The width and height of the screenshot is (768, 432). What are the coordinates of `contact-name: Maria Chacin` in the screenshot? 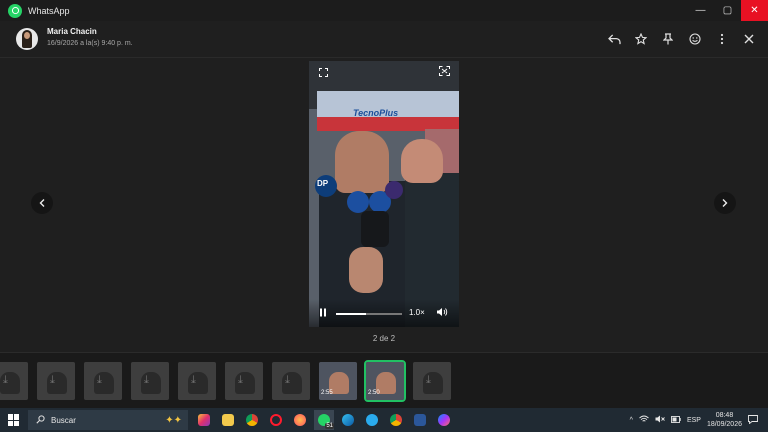 It's located at (72, 31).